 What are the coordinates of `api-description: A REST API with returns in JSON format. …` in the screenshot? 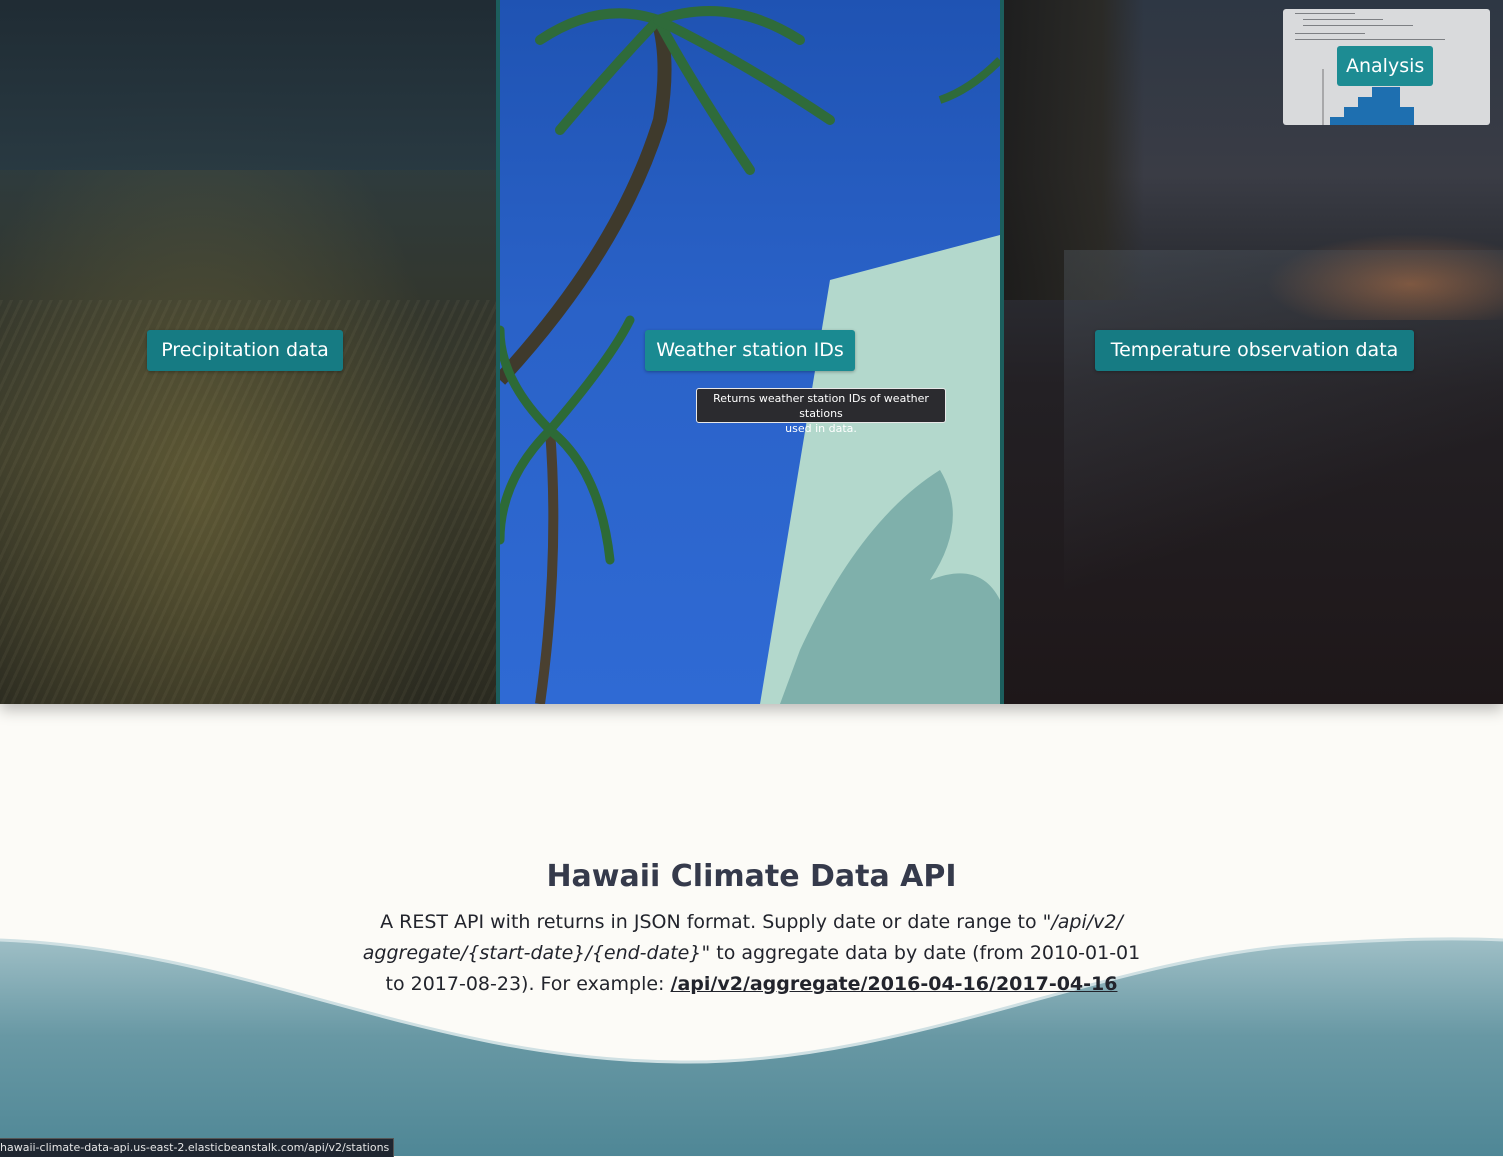 It's located at (752, 953).